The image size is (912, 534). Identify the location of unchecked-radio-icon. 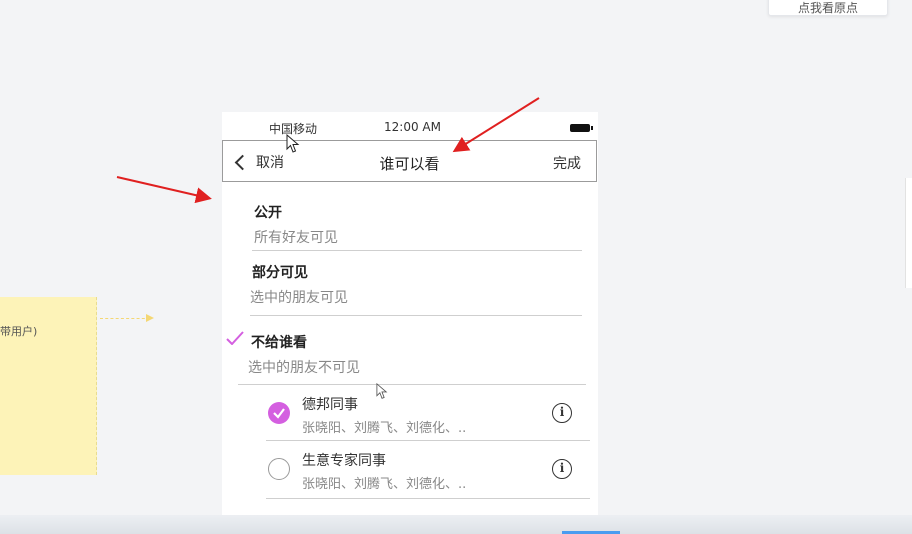
(279, 469).